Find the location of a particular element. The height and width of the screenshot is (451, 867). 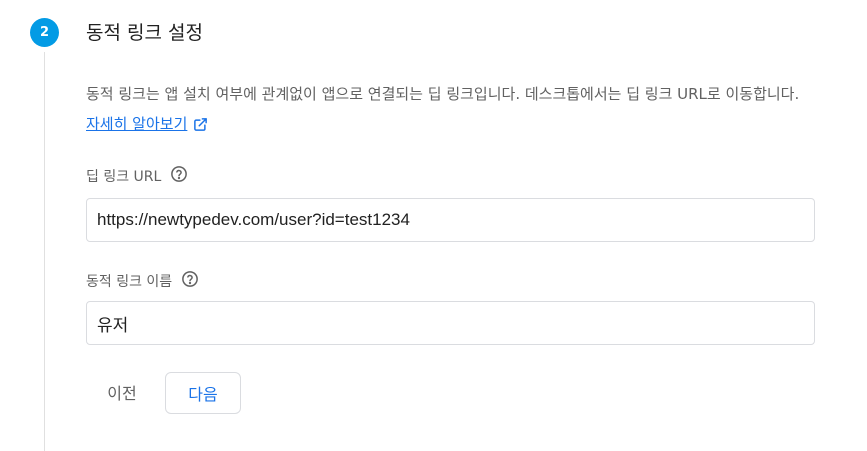

dynamic-link-name-label: 동적 링크 이름 is located at coordinates (142, 282).